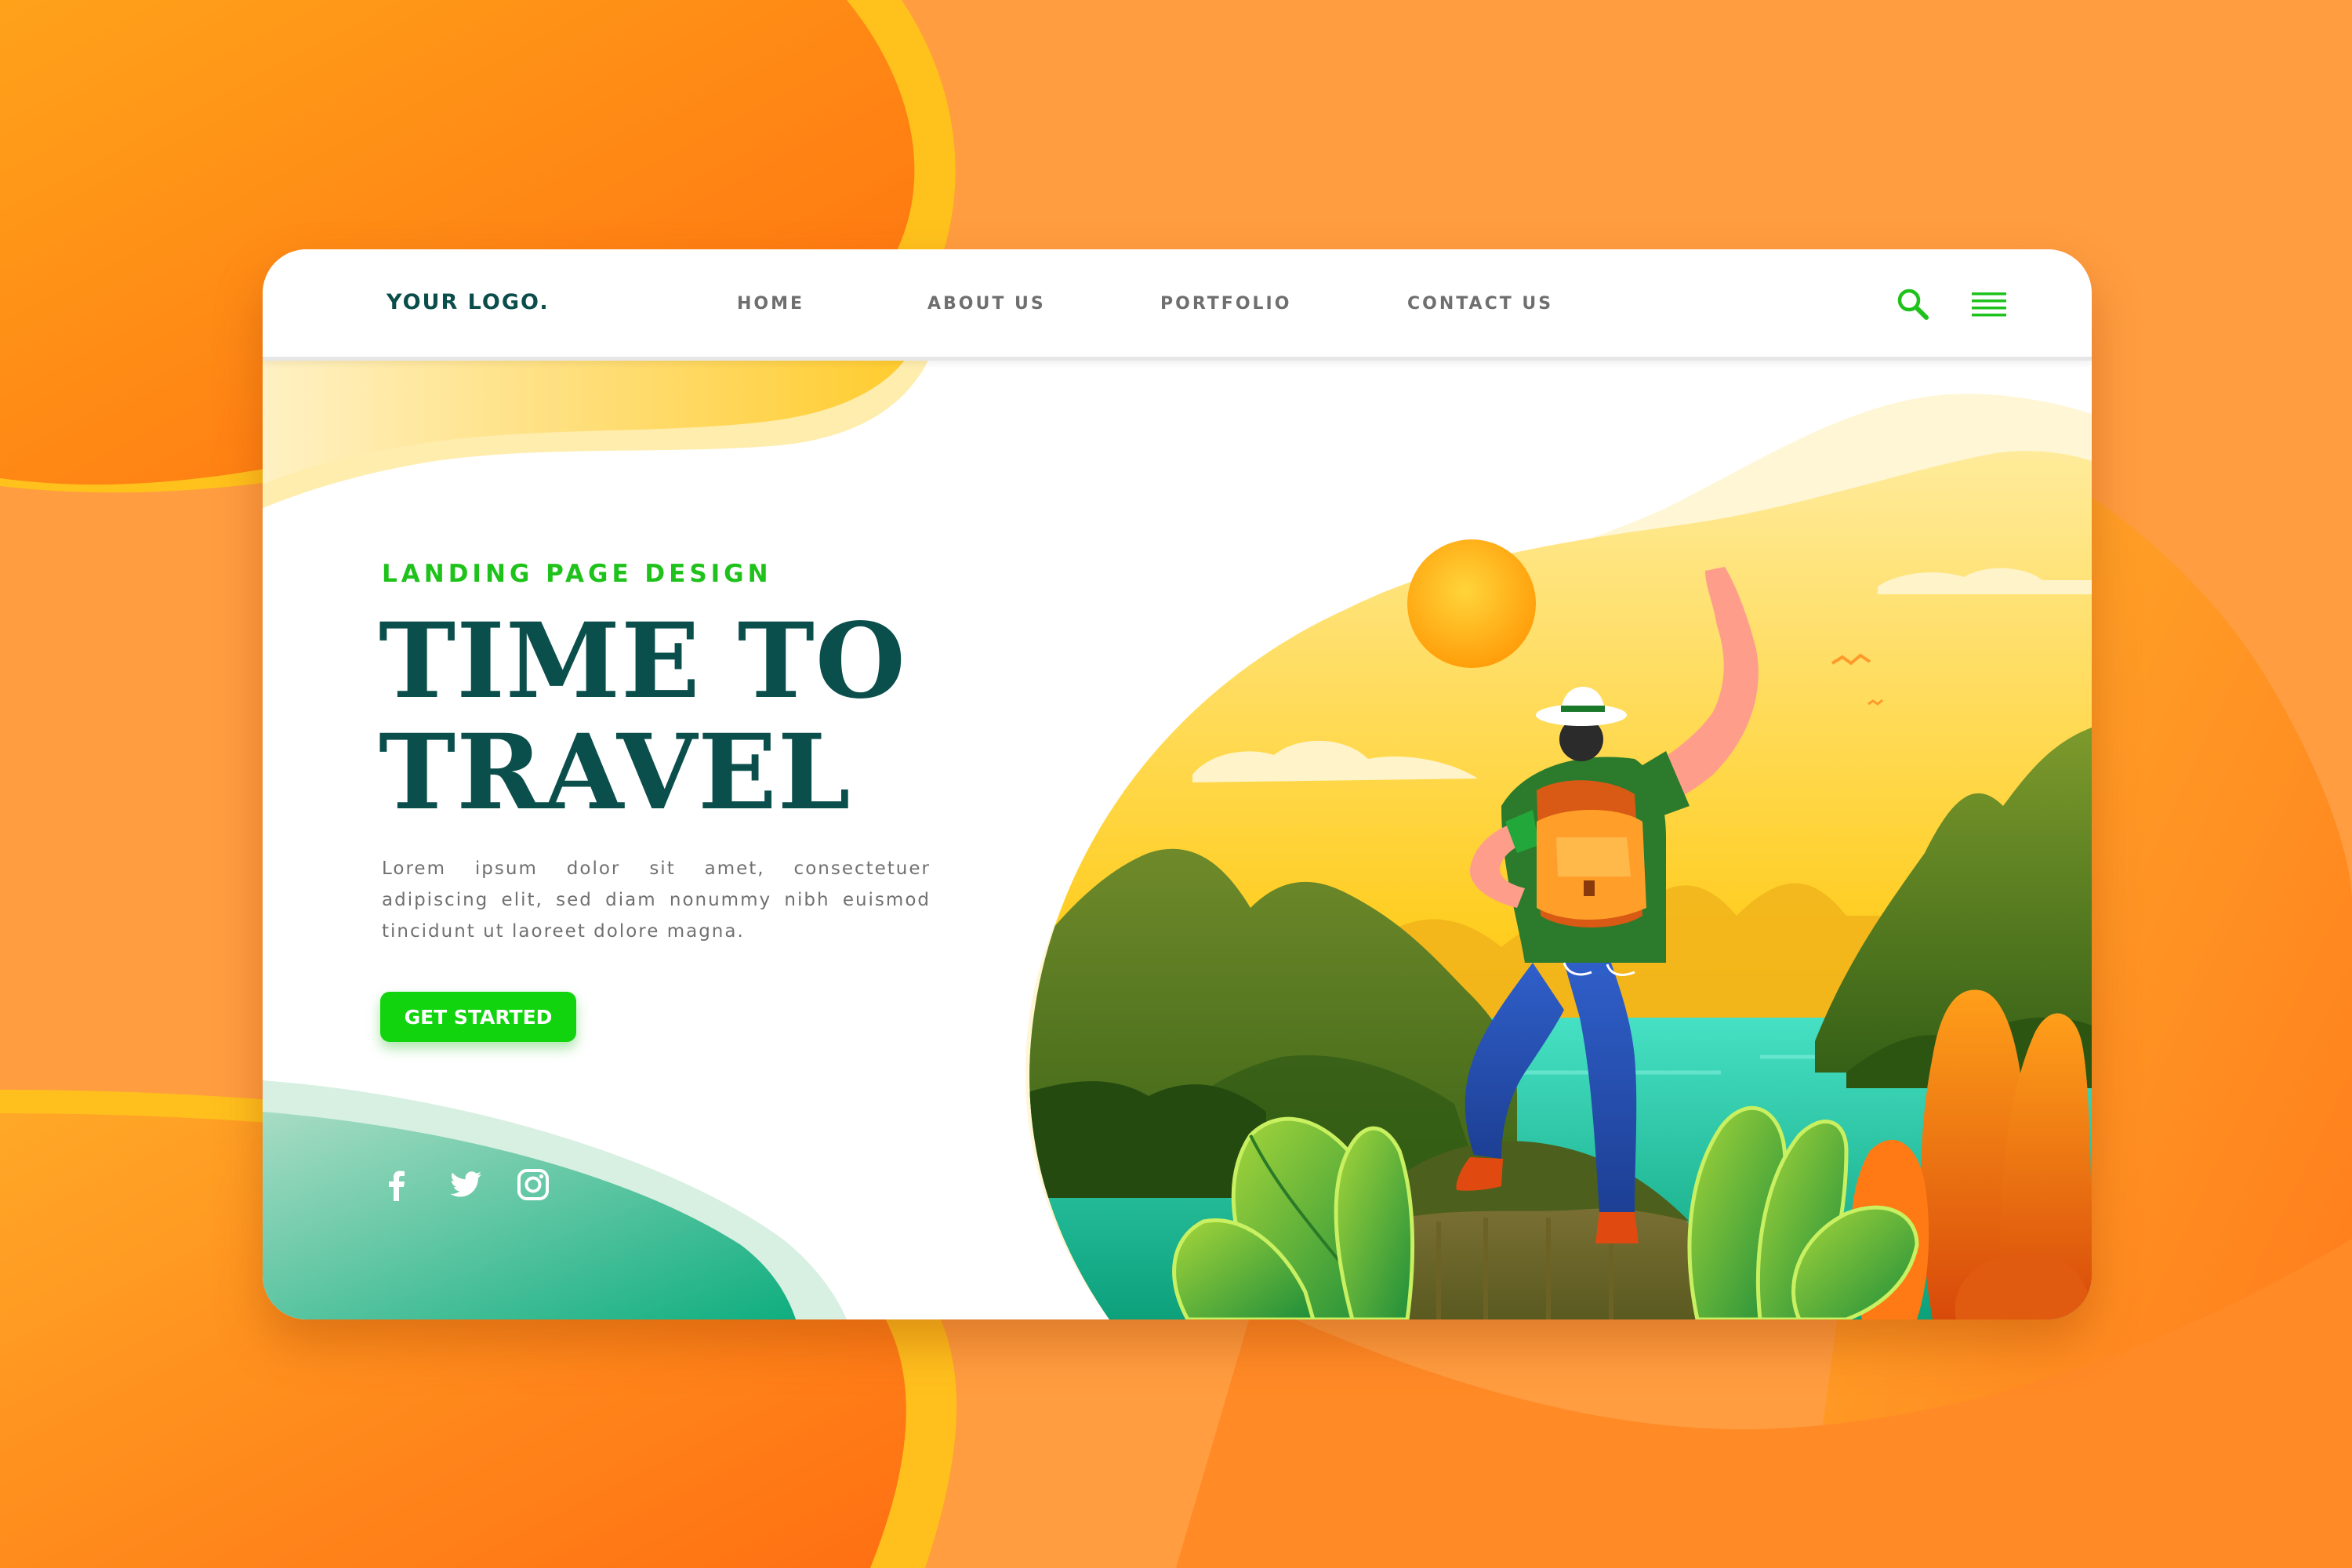 This screenshot has width=2352, height=1568. I want to click on nav-home: HOME, so click(770, 304).